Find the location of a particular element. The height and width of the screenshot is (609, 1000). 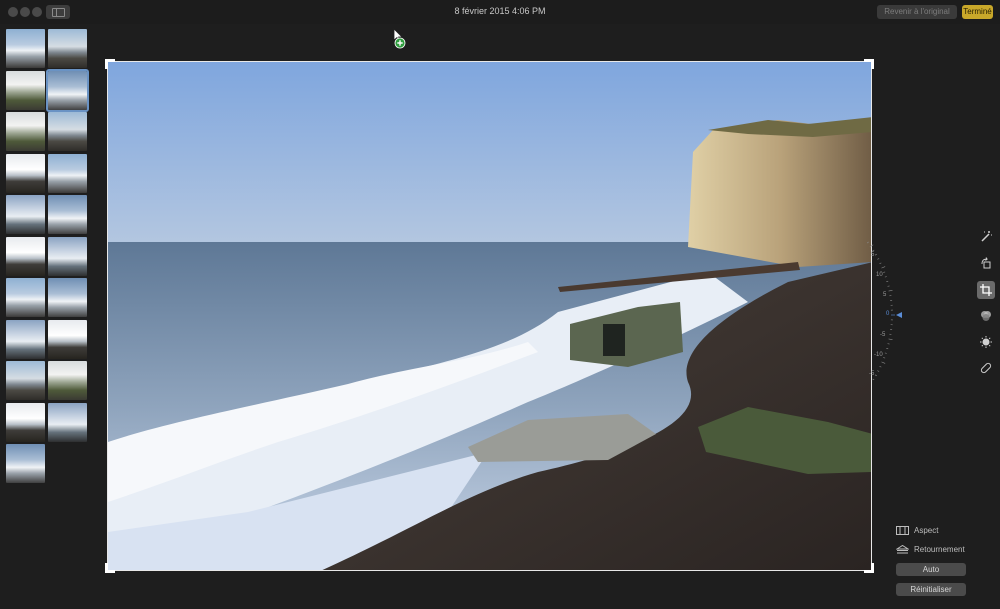

crop-handle-top-left is located at coordinates (110, 64).